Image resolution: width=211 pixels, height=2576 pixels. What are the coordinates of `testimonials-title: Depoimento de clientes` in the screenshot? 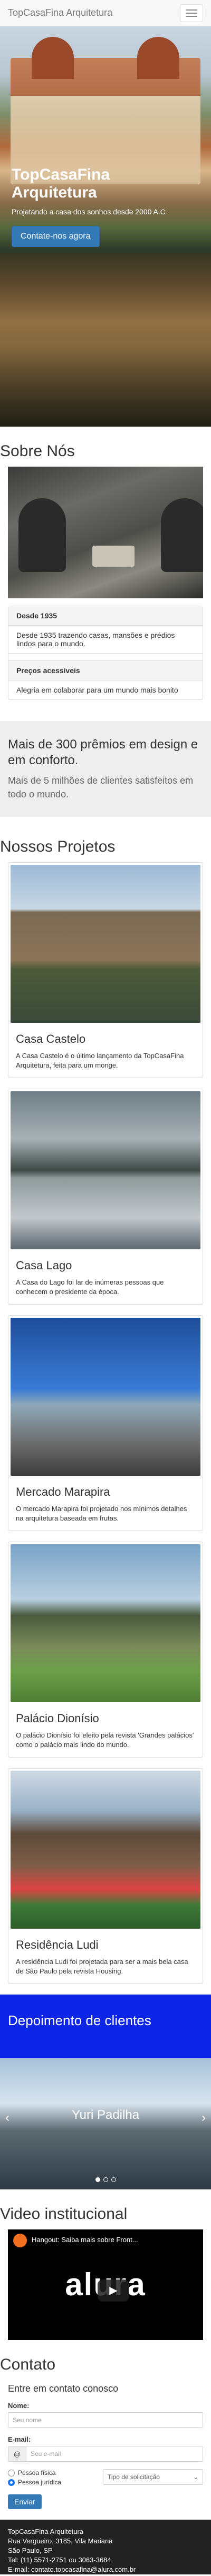 It's located at (79, 2020).